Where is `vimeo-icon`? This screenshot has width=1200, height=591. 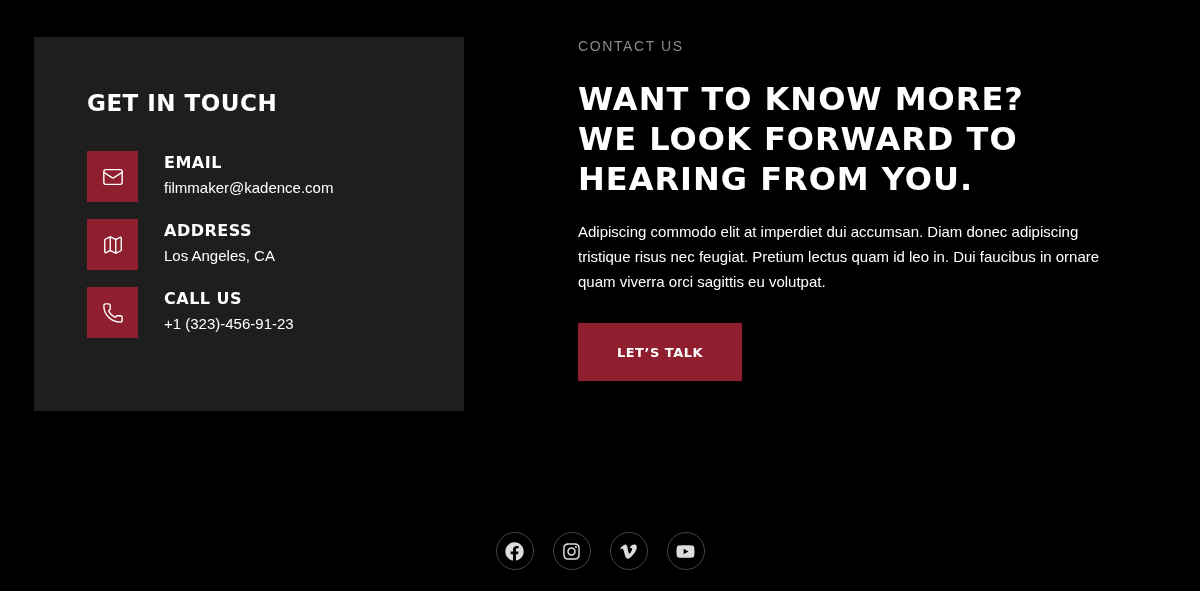
vimeo-icon is located at coordinates (628, 551).